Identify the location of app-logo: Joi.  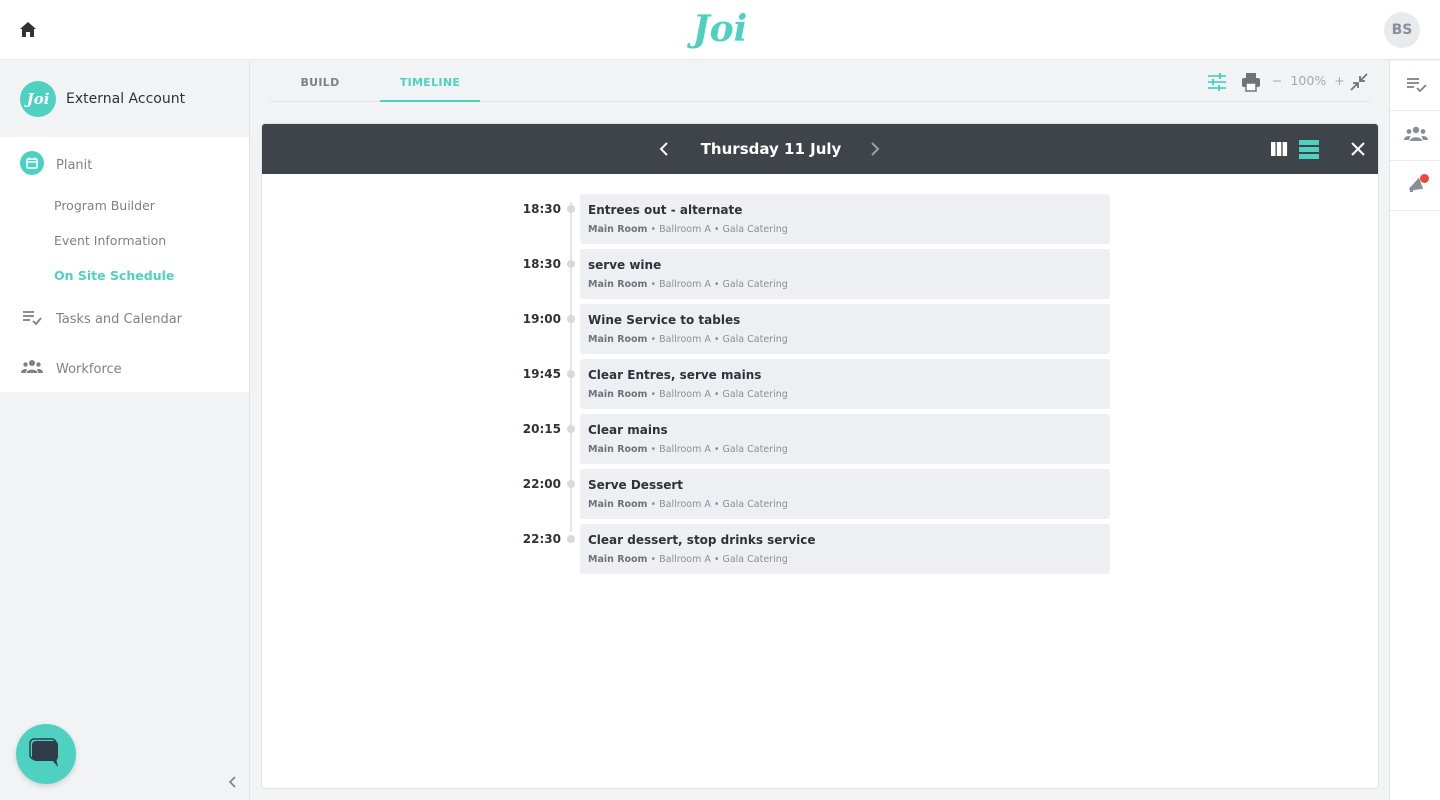
(720, 29).